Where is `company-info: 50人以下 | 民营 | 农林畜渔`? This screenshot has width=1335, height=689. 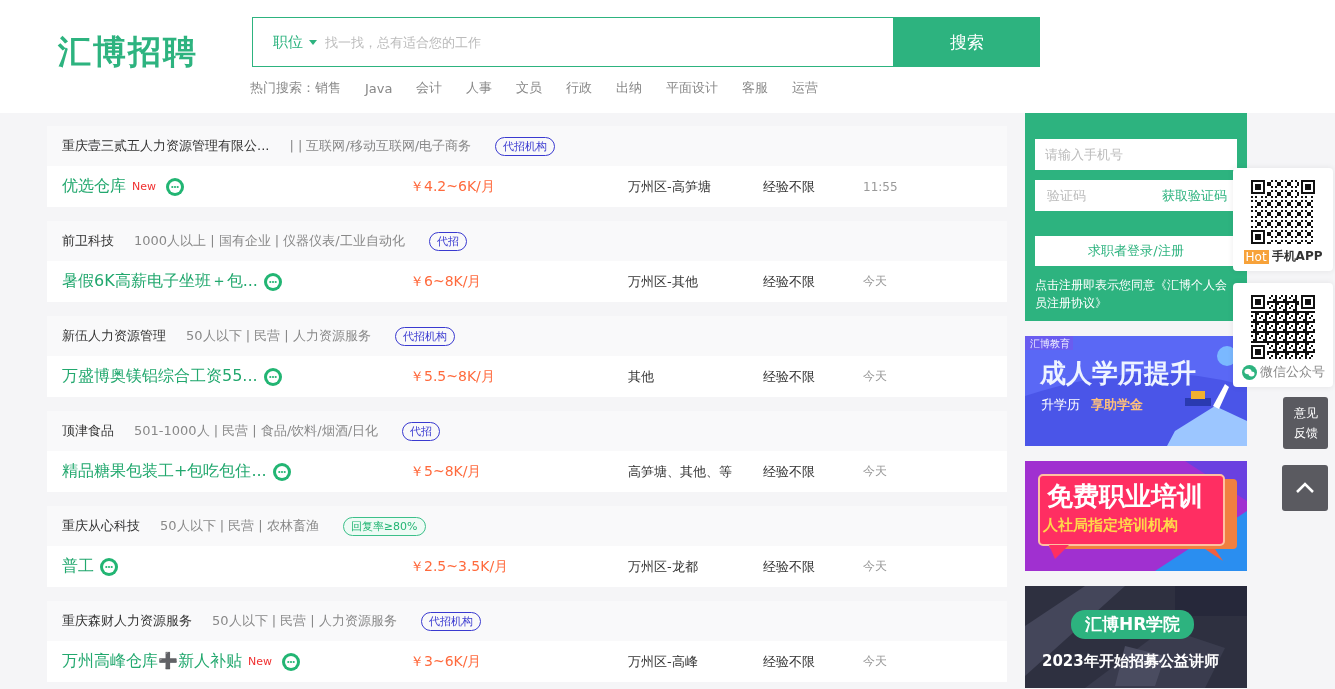
company-info: 50人以下 | 民营 | 农林畜渔 is located at coordinates (239, 526).